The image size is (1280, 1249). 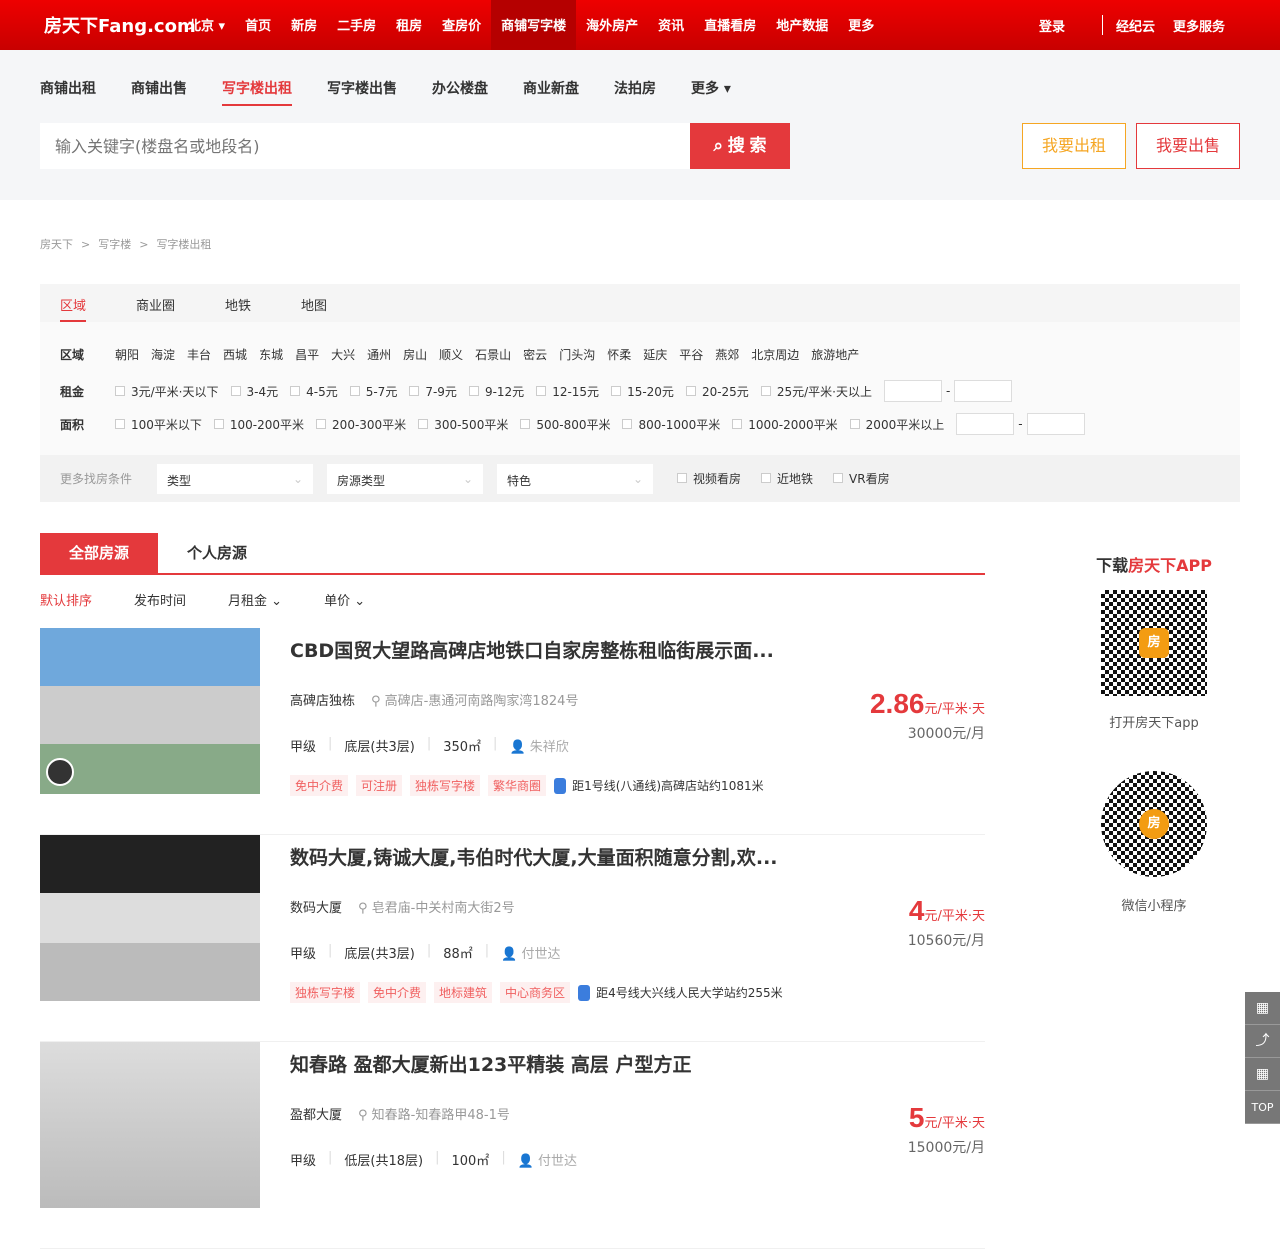 I want to click on tab: 商铺出租, so click(x=68, y=92).